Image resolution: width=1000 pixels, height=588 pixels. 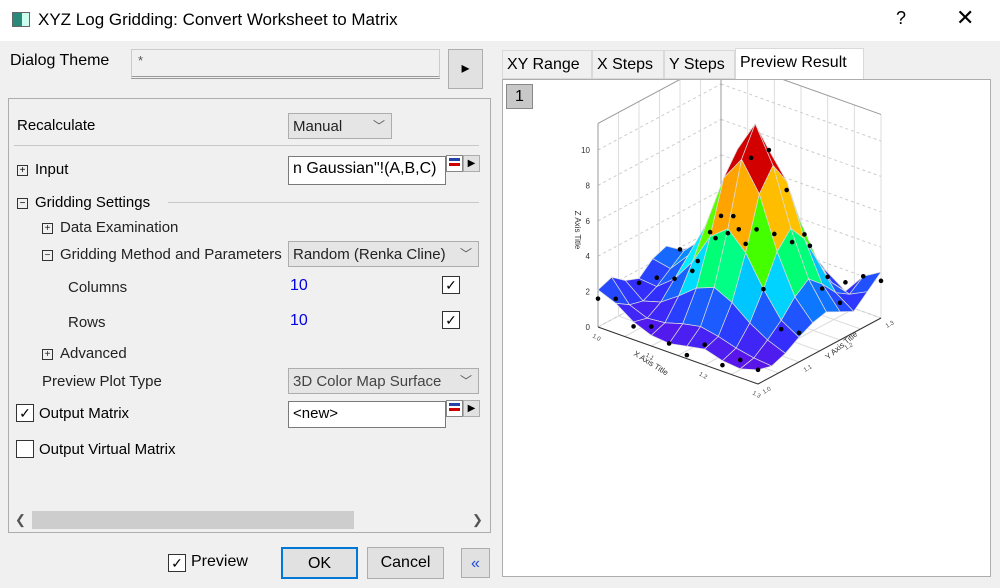 I want to click on y-tick-label: 1.0, so click(x=767, y=391).